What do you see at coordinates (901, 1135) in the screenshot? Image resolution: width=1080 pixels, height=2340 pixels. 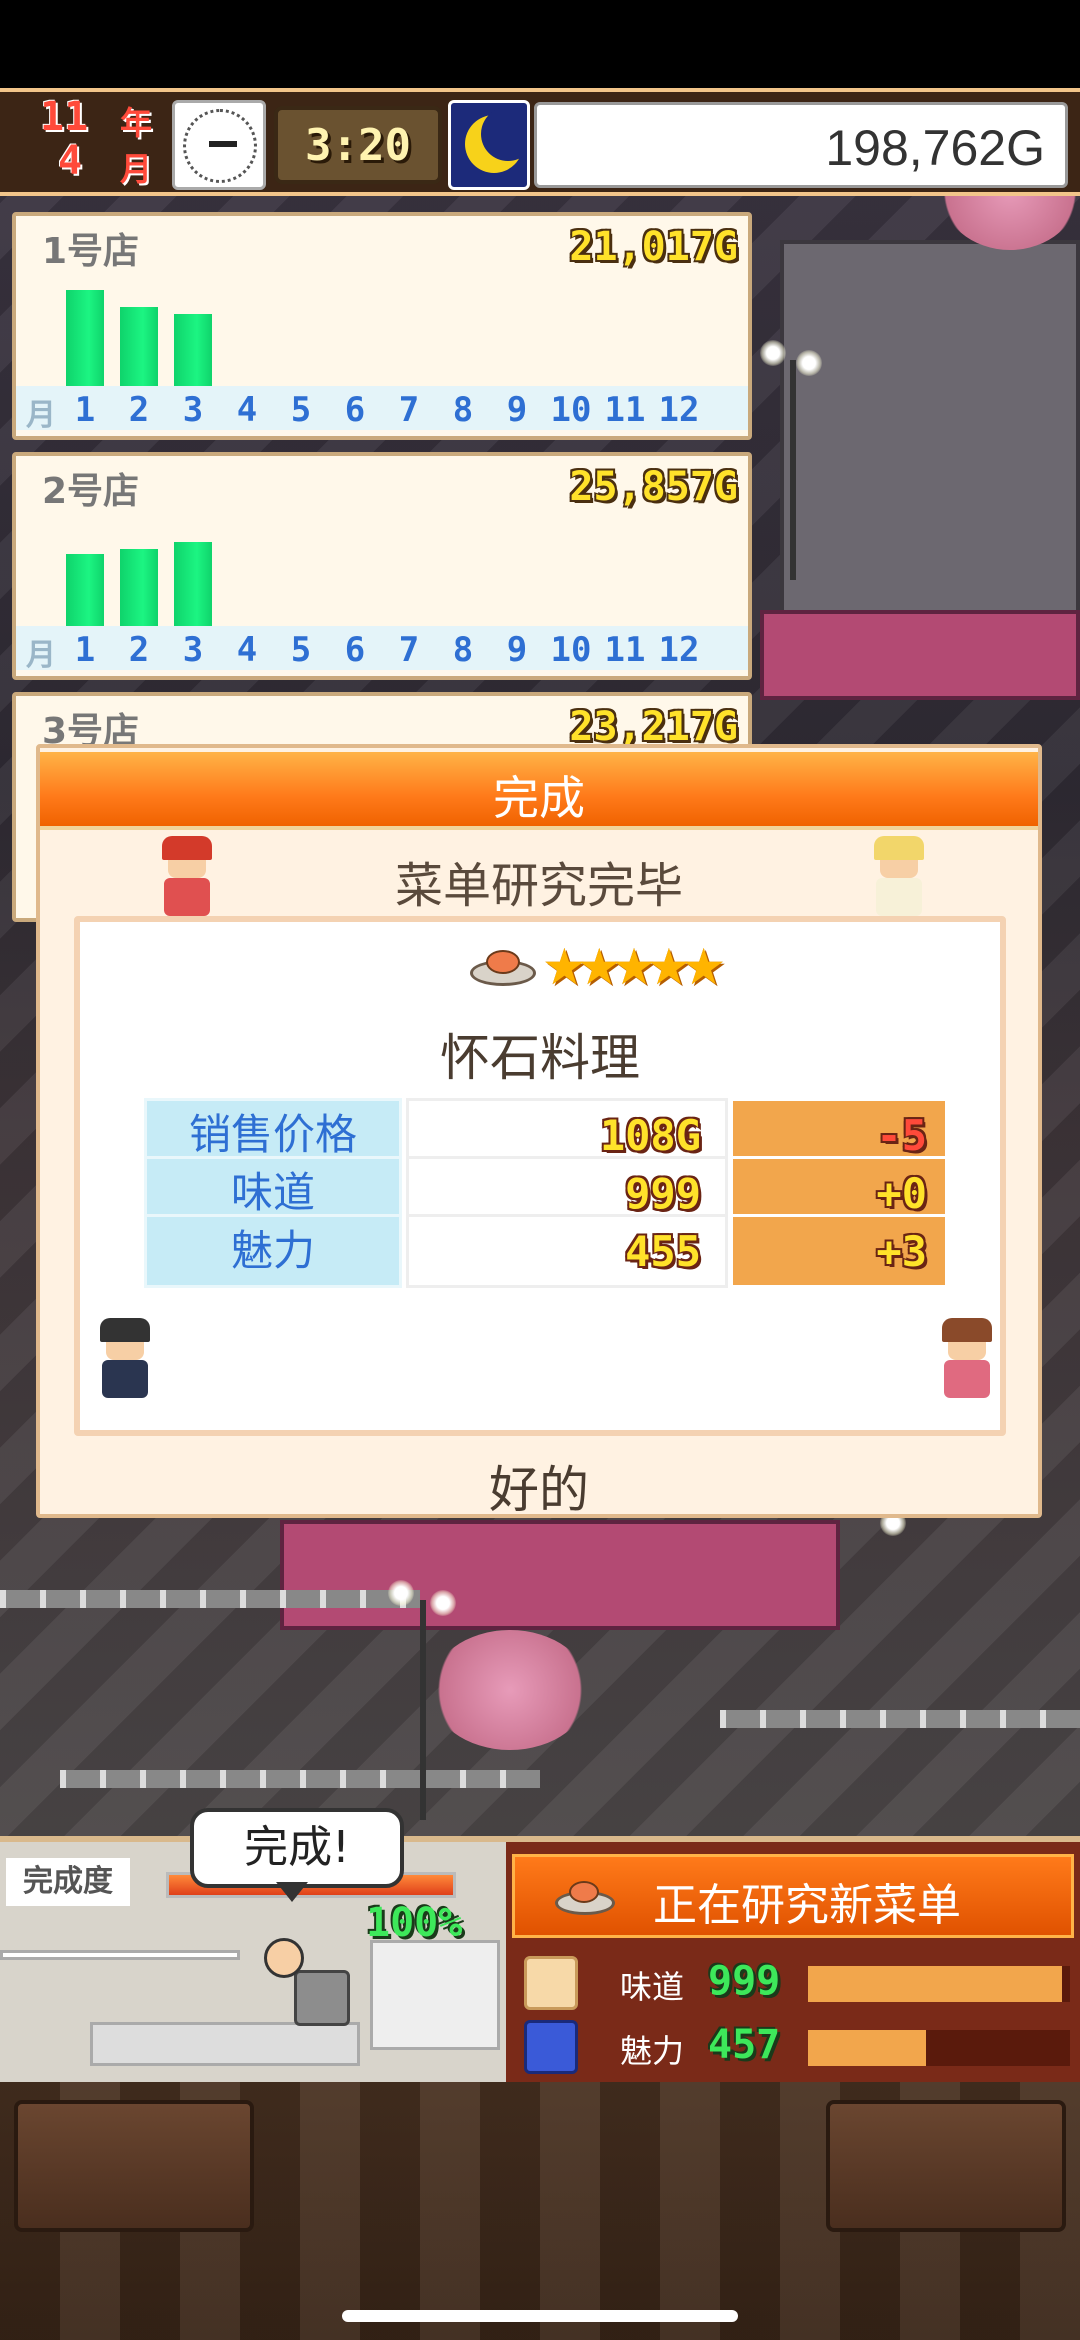 I see `stat-change: -5` at bounding box center [901, 1135].